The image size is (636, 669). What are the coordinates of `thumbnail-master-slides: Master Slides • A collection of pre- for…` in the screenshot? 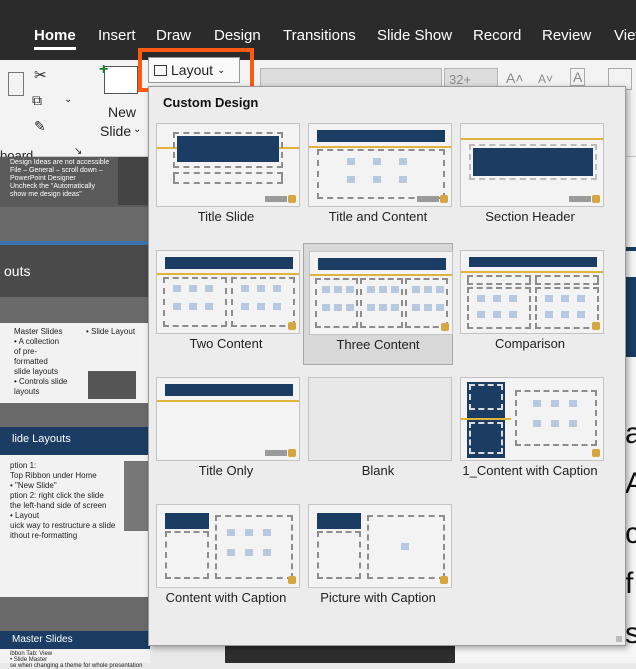 It's located at (75, 363).